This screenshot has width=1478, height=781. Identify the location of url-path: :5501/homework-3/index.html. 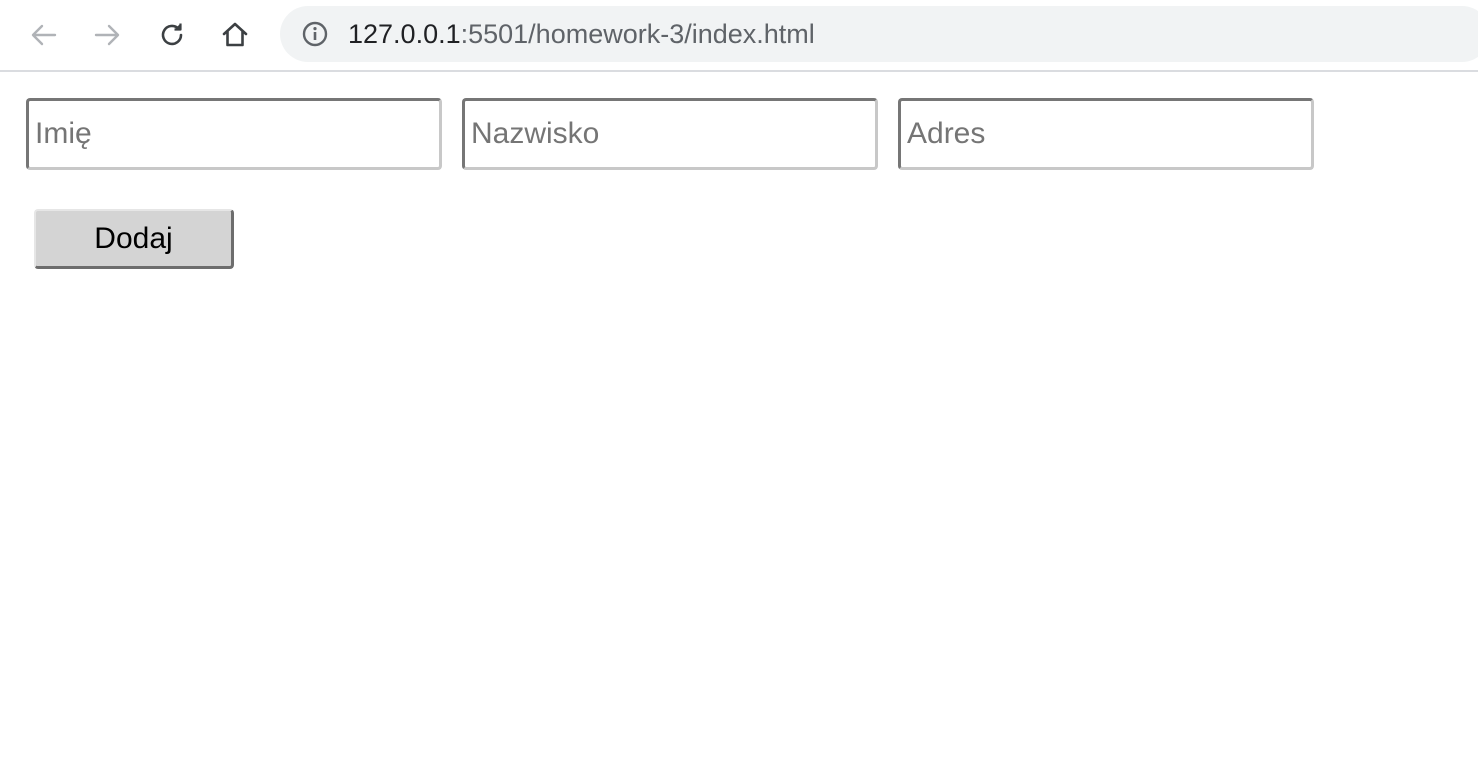
(637, 34).